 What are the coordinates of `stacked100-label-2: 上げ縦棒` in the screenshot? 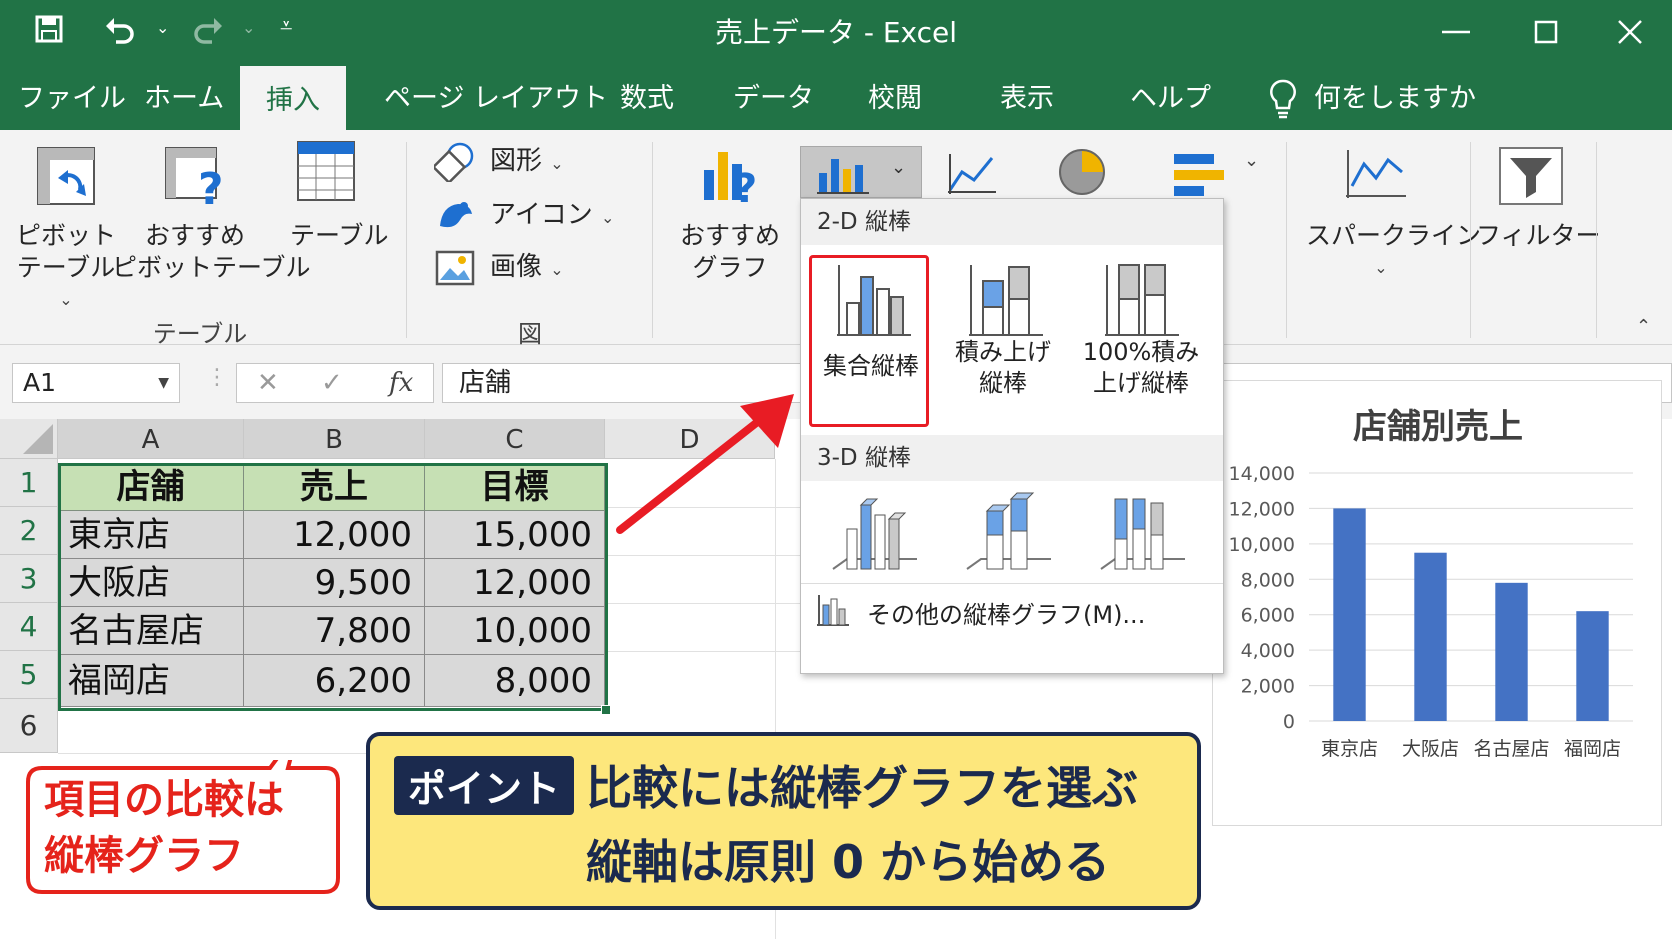 It's located at (1141, 383).